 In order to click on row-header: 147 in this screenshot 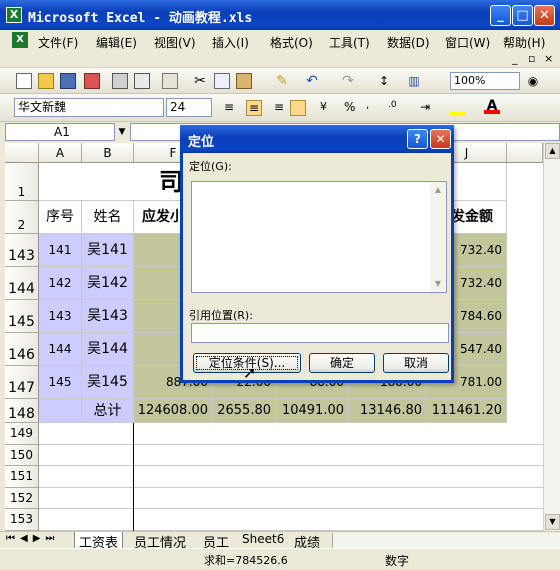, I will do `click(22, 382)`.